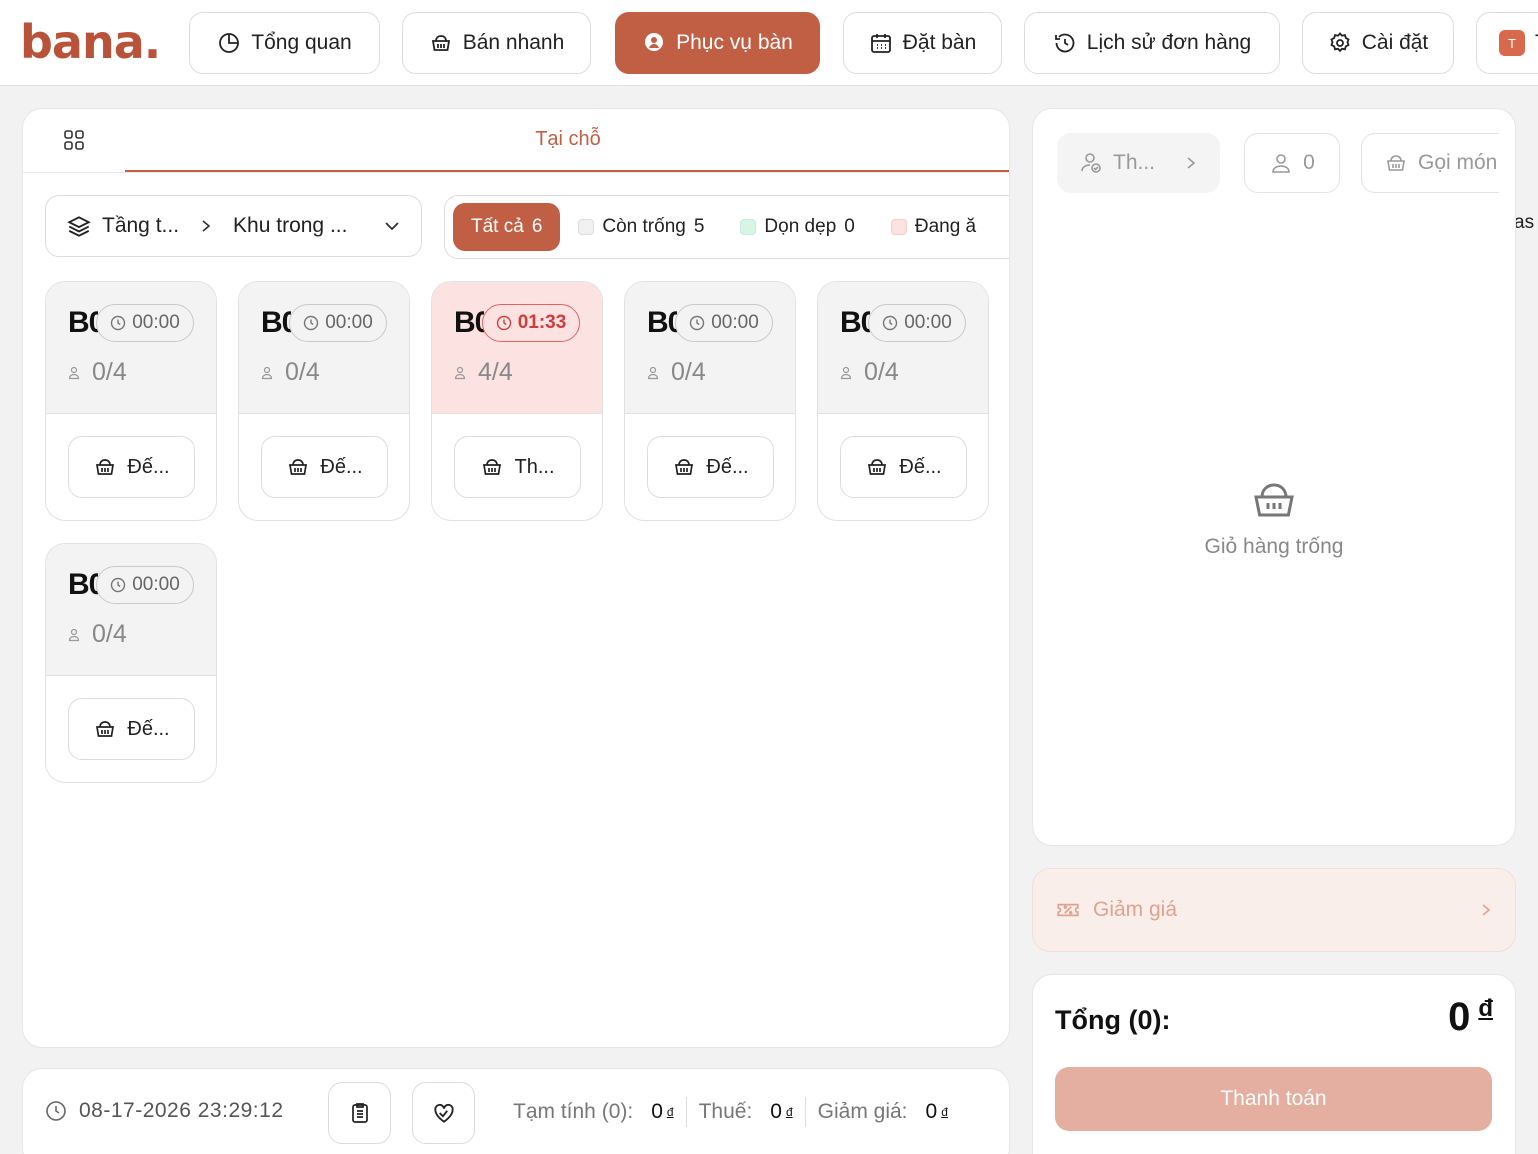  What do you see at coordinates (496, 43) in the screenshot?
I see `nav-quick-sale-button: Bán nhanh` at bounding box center [496, 43].